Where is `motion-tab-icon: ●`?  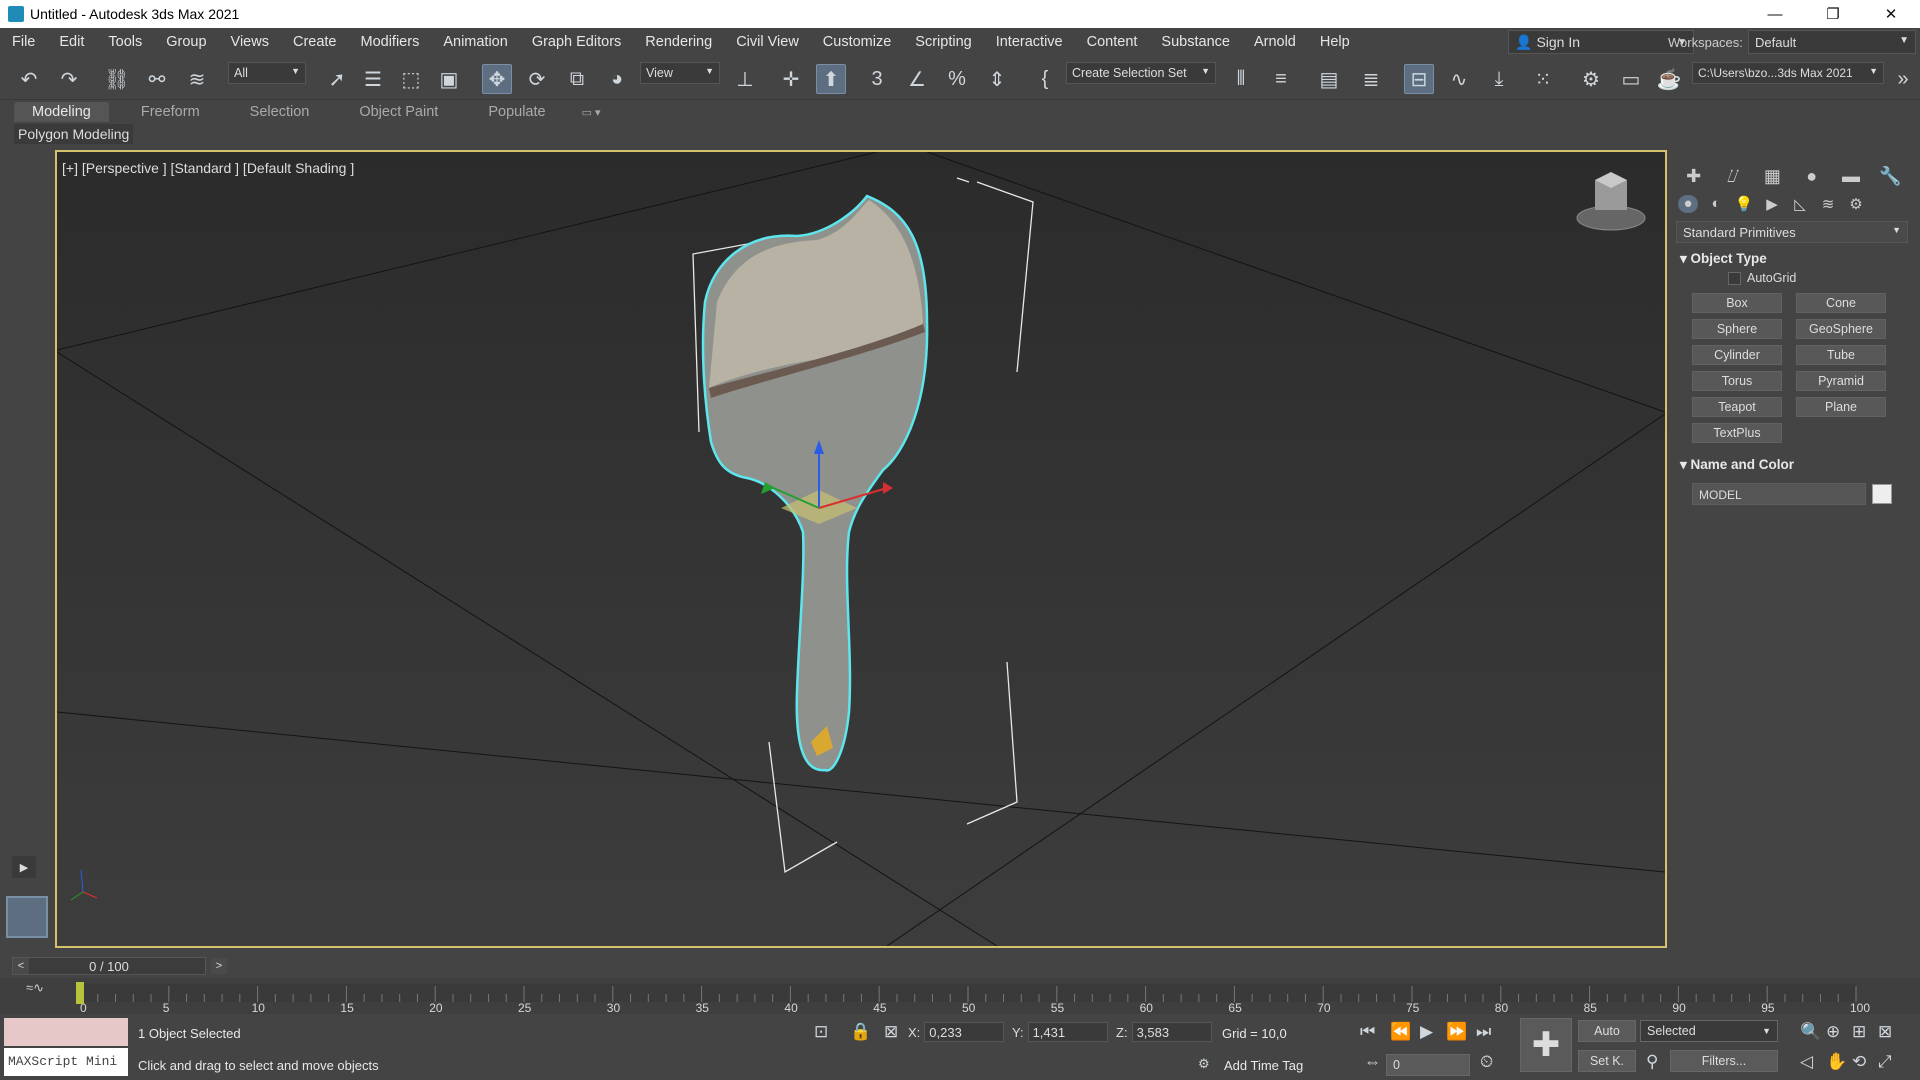 motion-tab-icon: ● is located at coordinates (1811, 176).